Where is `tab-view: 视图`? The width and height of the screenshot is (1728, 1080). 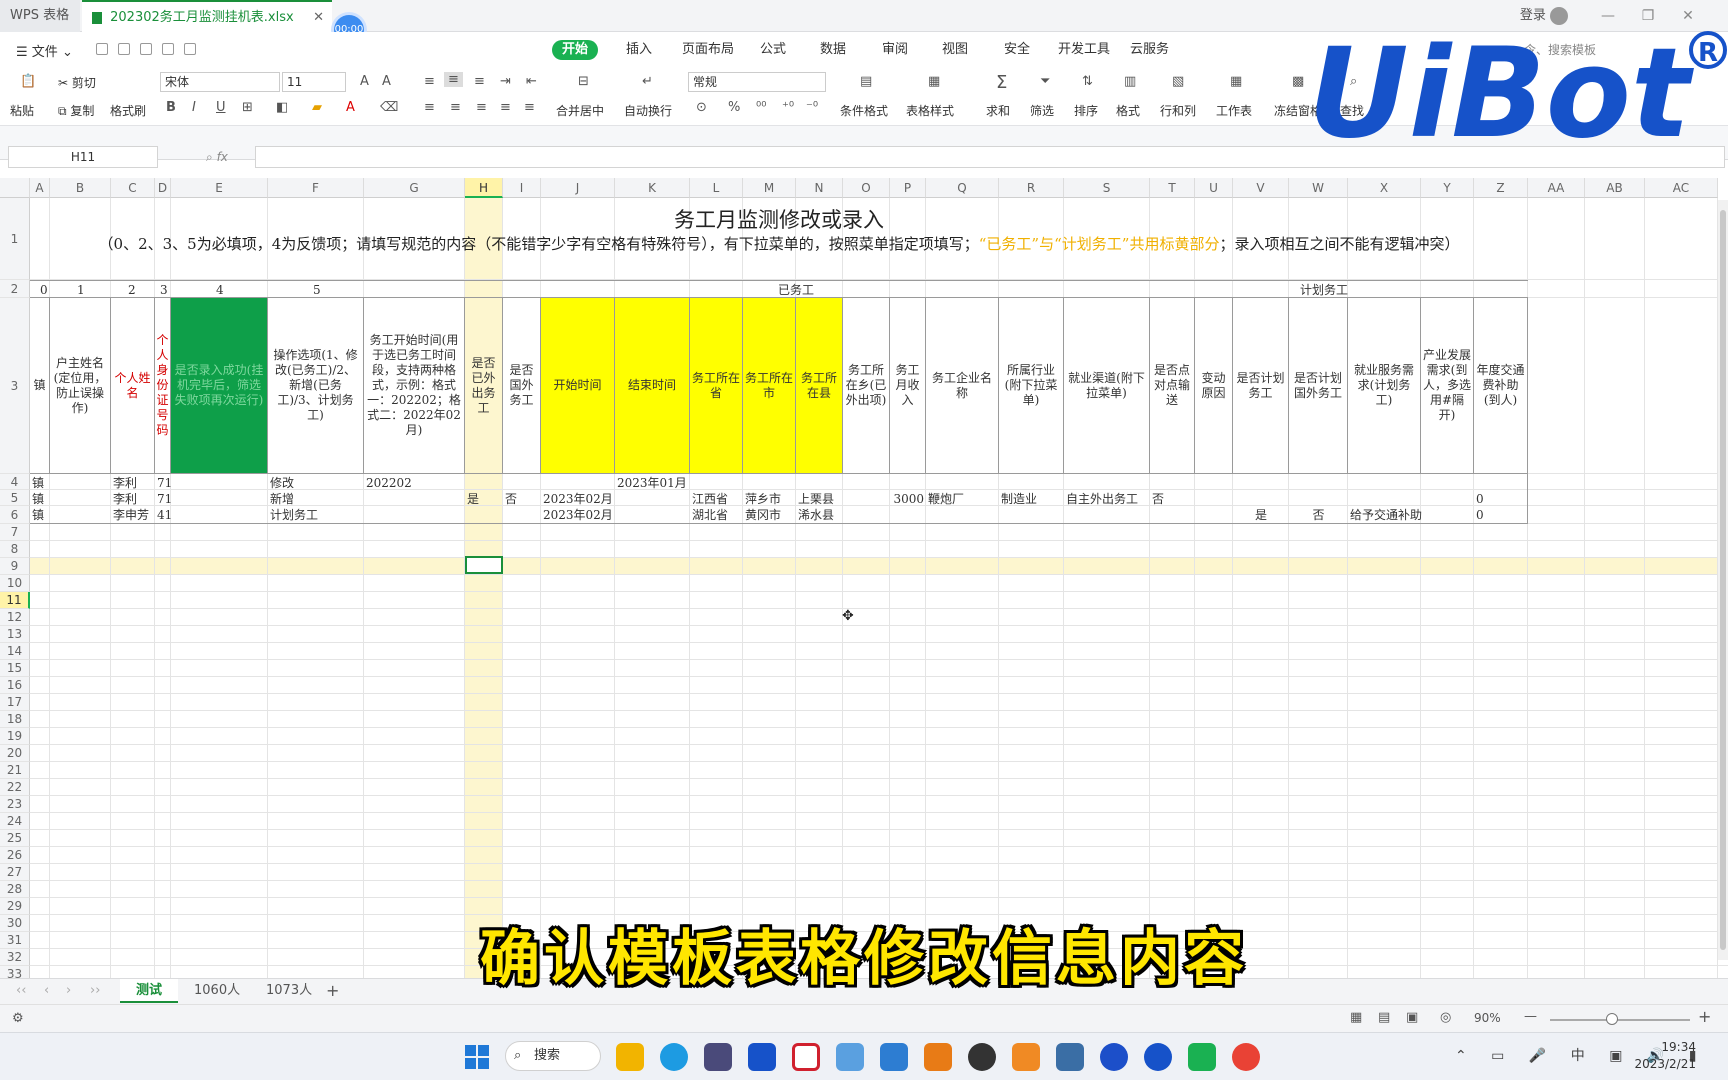
tab-view: 视图 is located at coordinates (955, 50).